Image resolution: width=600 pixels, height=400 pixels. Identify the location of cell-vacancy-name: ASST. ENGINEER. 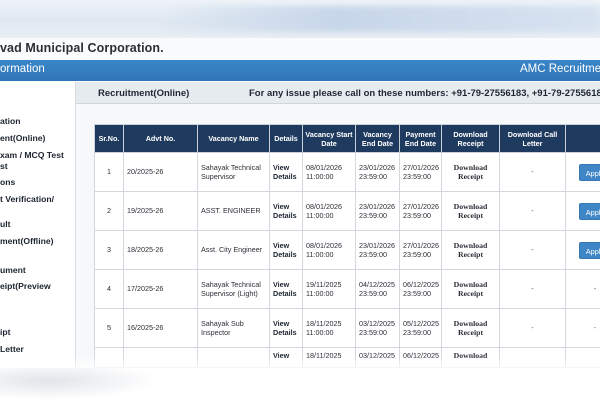
(233, 211).